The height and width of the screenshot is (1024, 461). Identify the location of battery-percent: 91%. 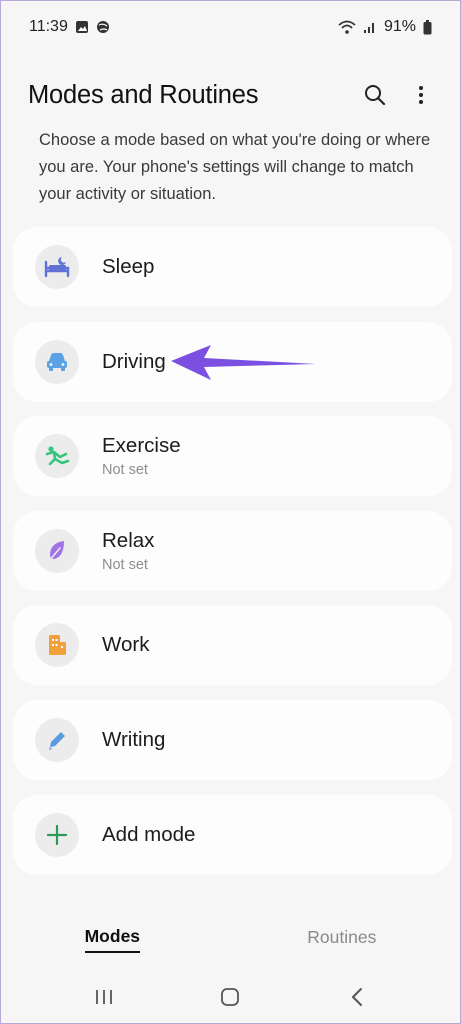
(399, 26).